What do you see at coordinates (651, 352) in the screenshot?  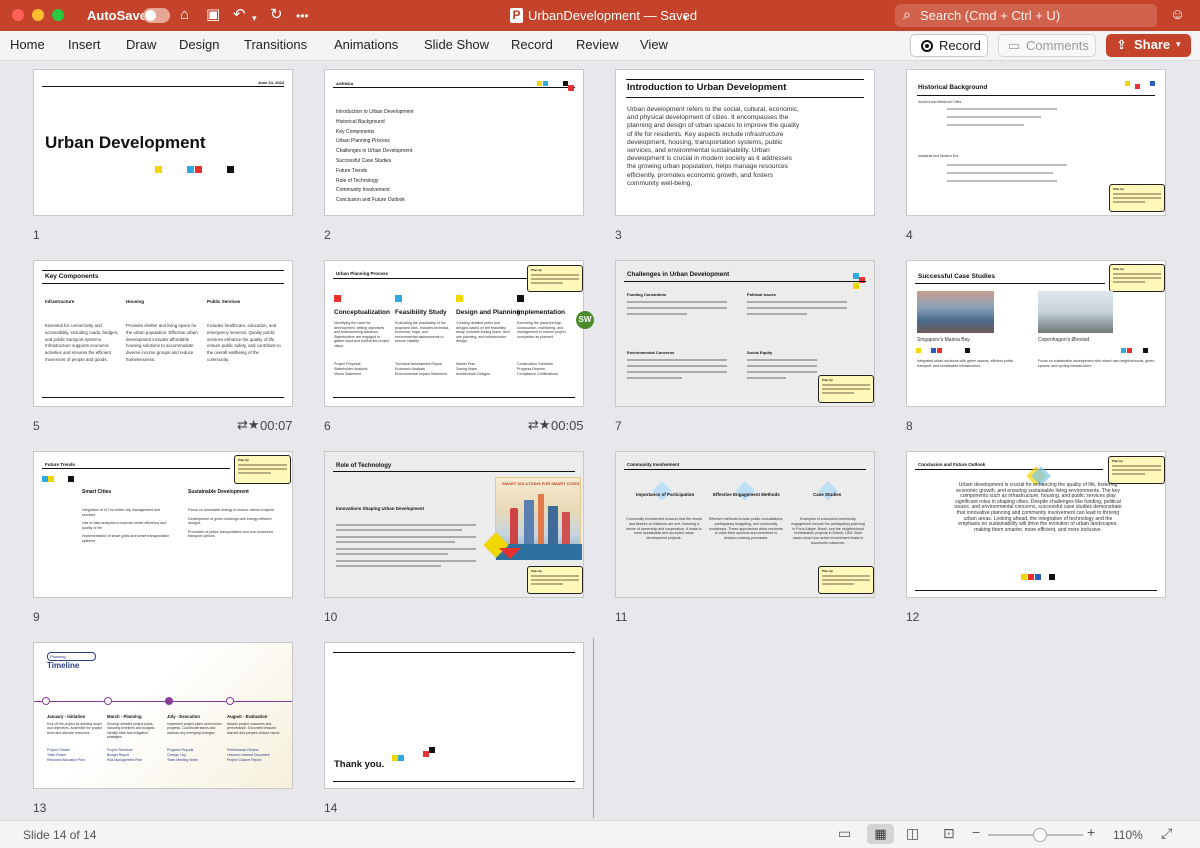 I see `challenge-heading: Environmental Concerns` at bounding box center [651, 352].